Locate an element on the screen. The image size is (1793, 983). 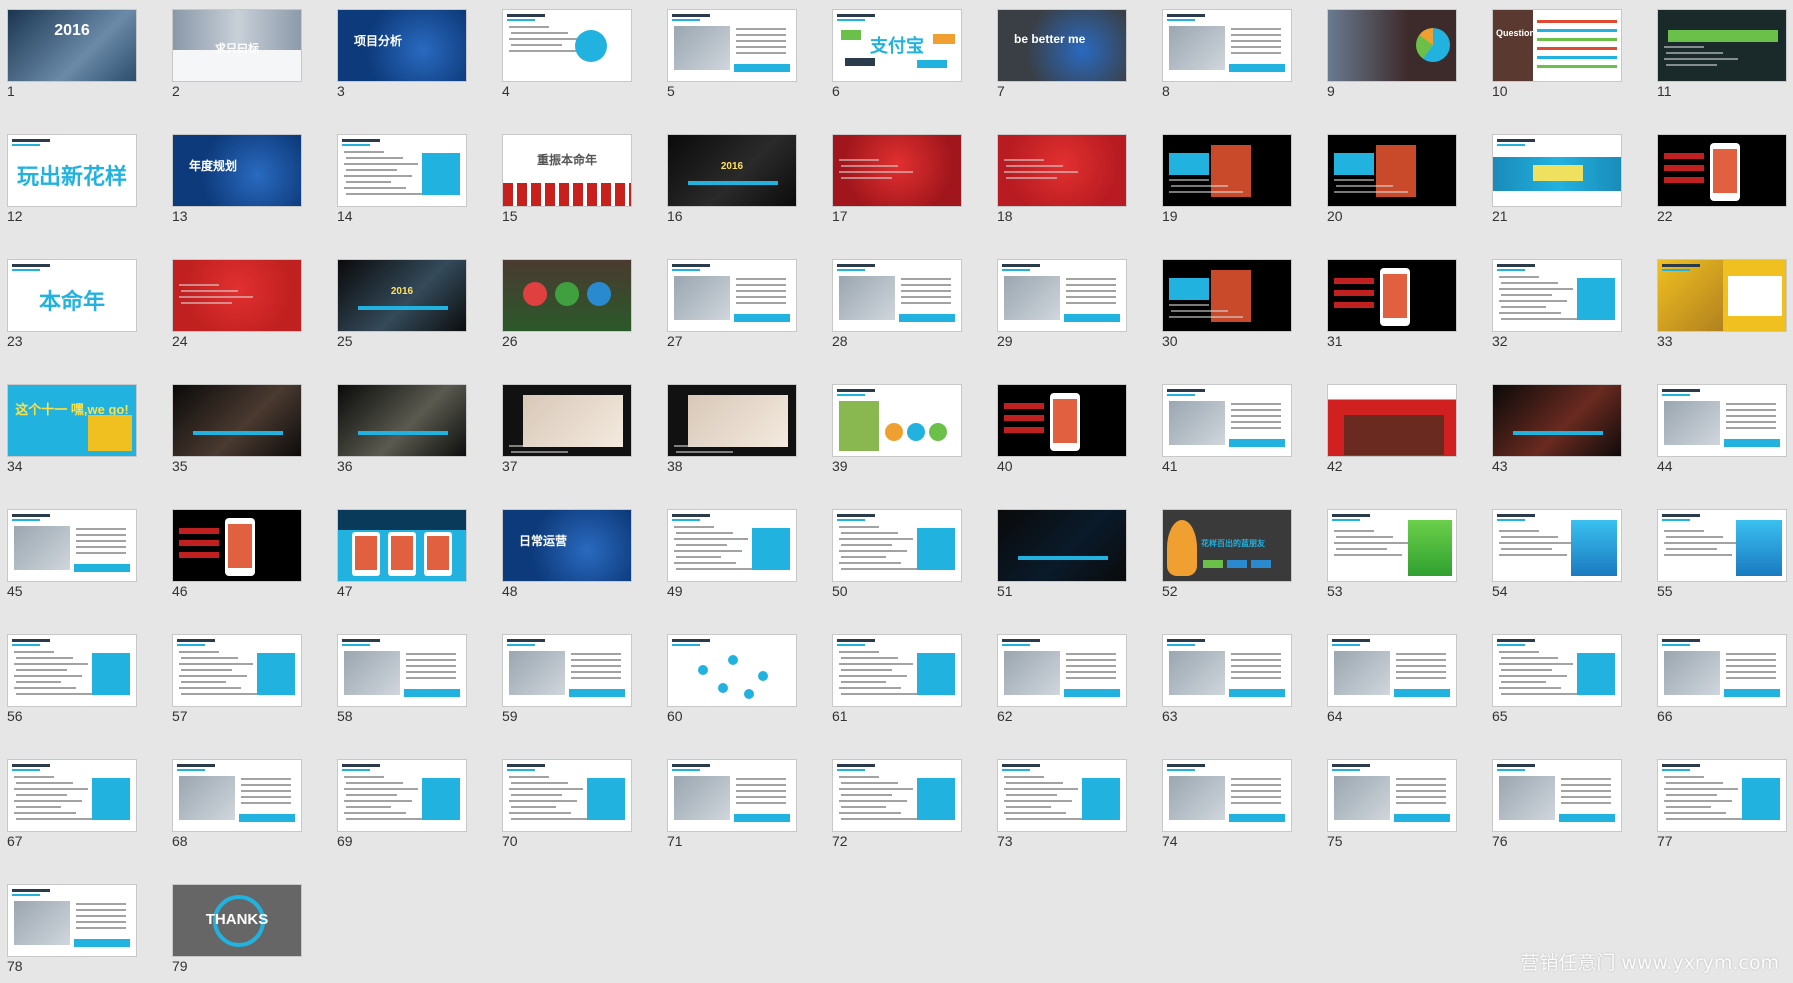
content-block is located at coordinates (851, 35).